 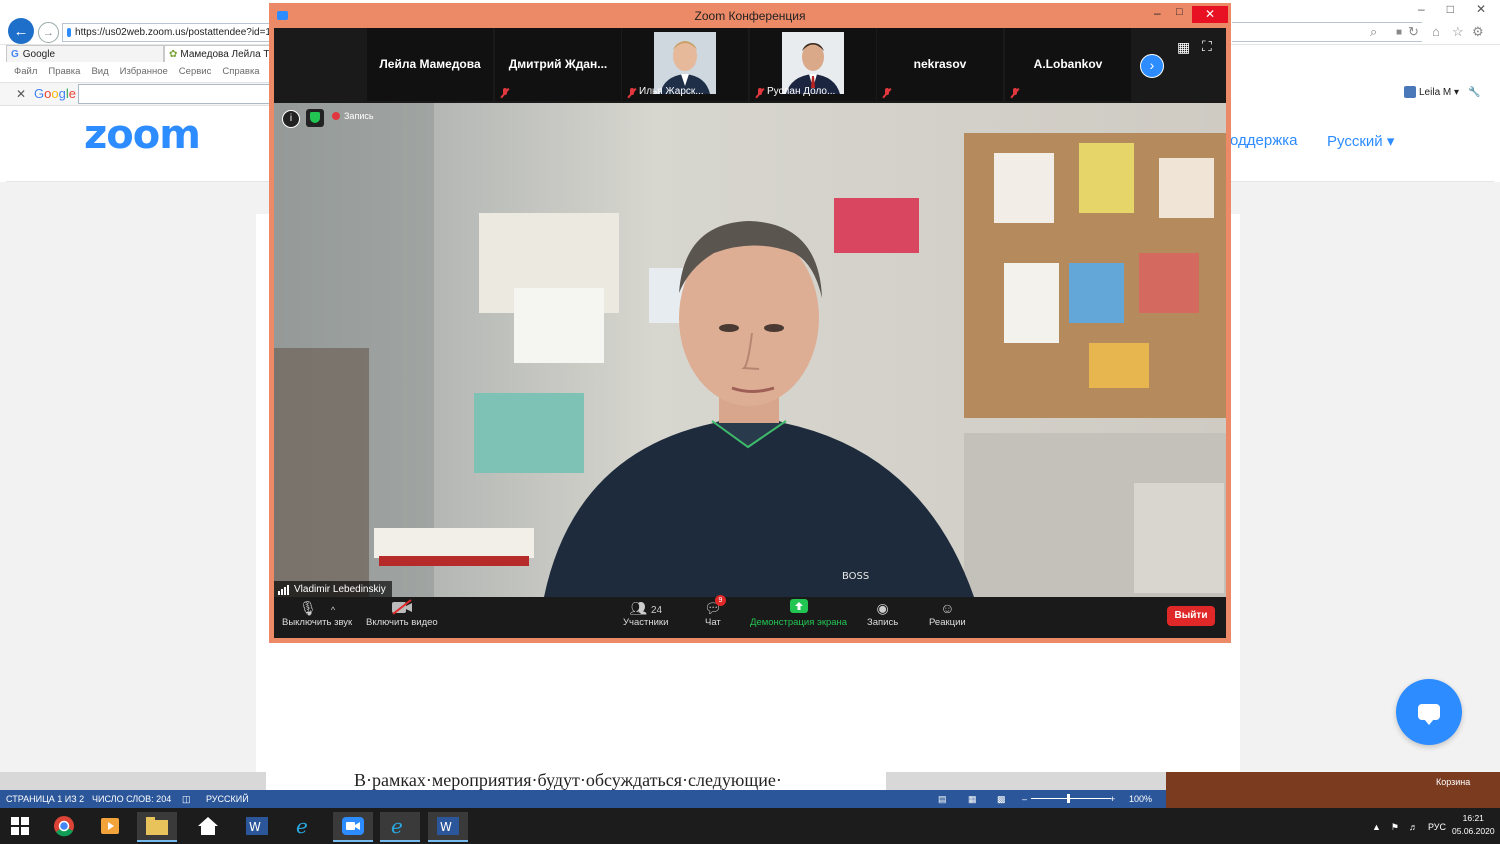 I want to click on participant-tile: nekrasov, so click(x=940, y=64).